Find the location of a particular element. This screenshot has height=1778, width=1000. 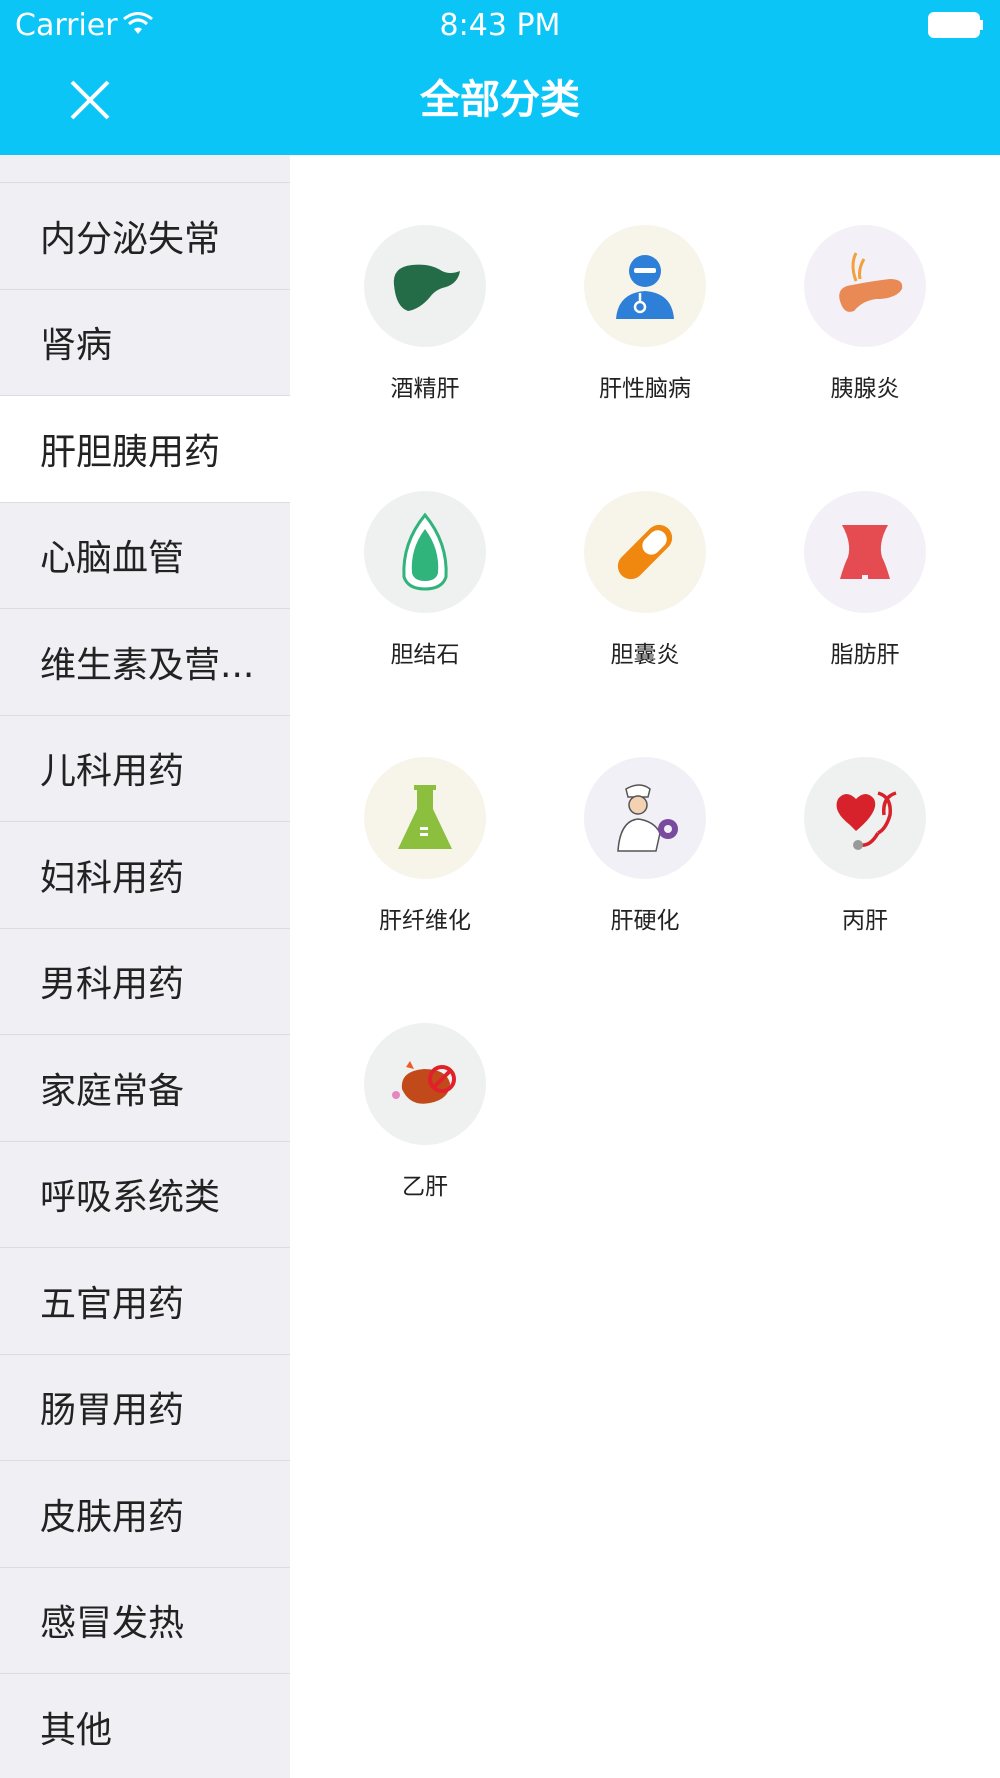

battery-icon is located at coordinates (955, 25).